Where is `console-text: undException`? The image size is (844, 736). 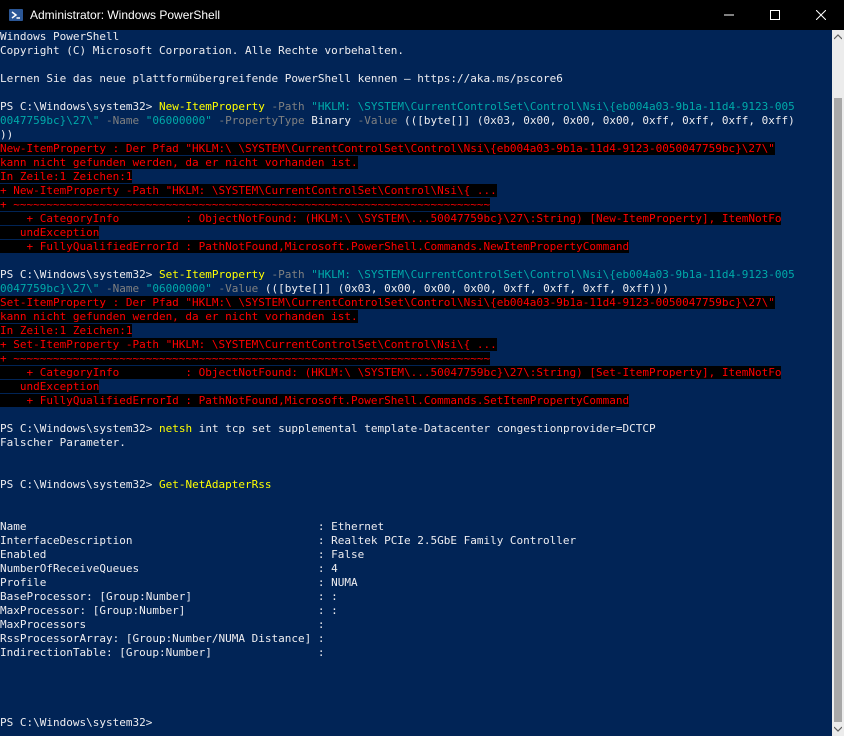
console-text: undException is located at coordinates (50, 386).